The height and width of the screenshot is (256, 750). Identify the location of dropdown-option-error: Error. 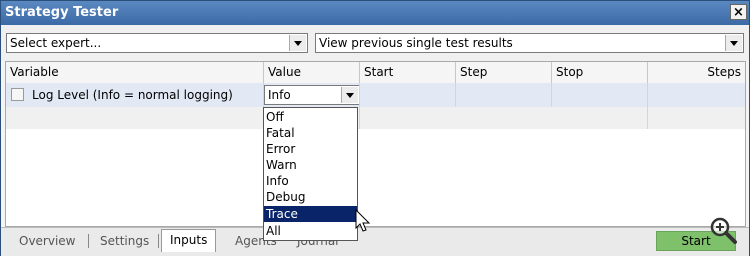
(310, 149).